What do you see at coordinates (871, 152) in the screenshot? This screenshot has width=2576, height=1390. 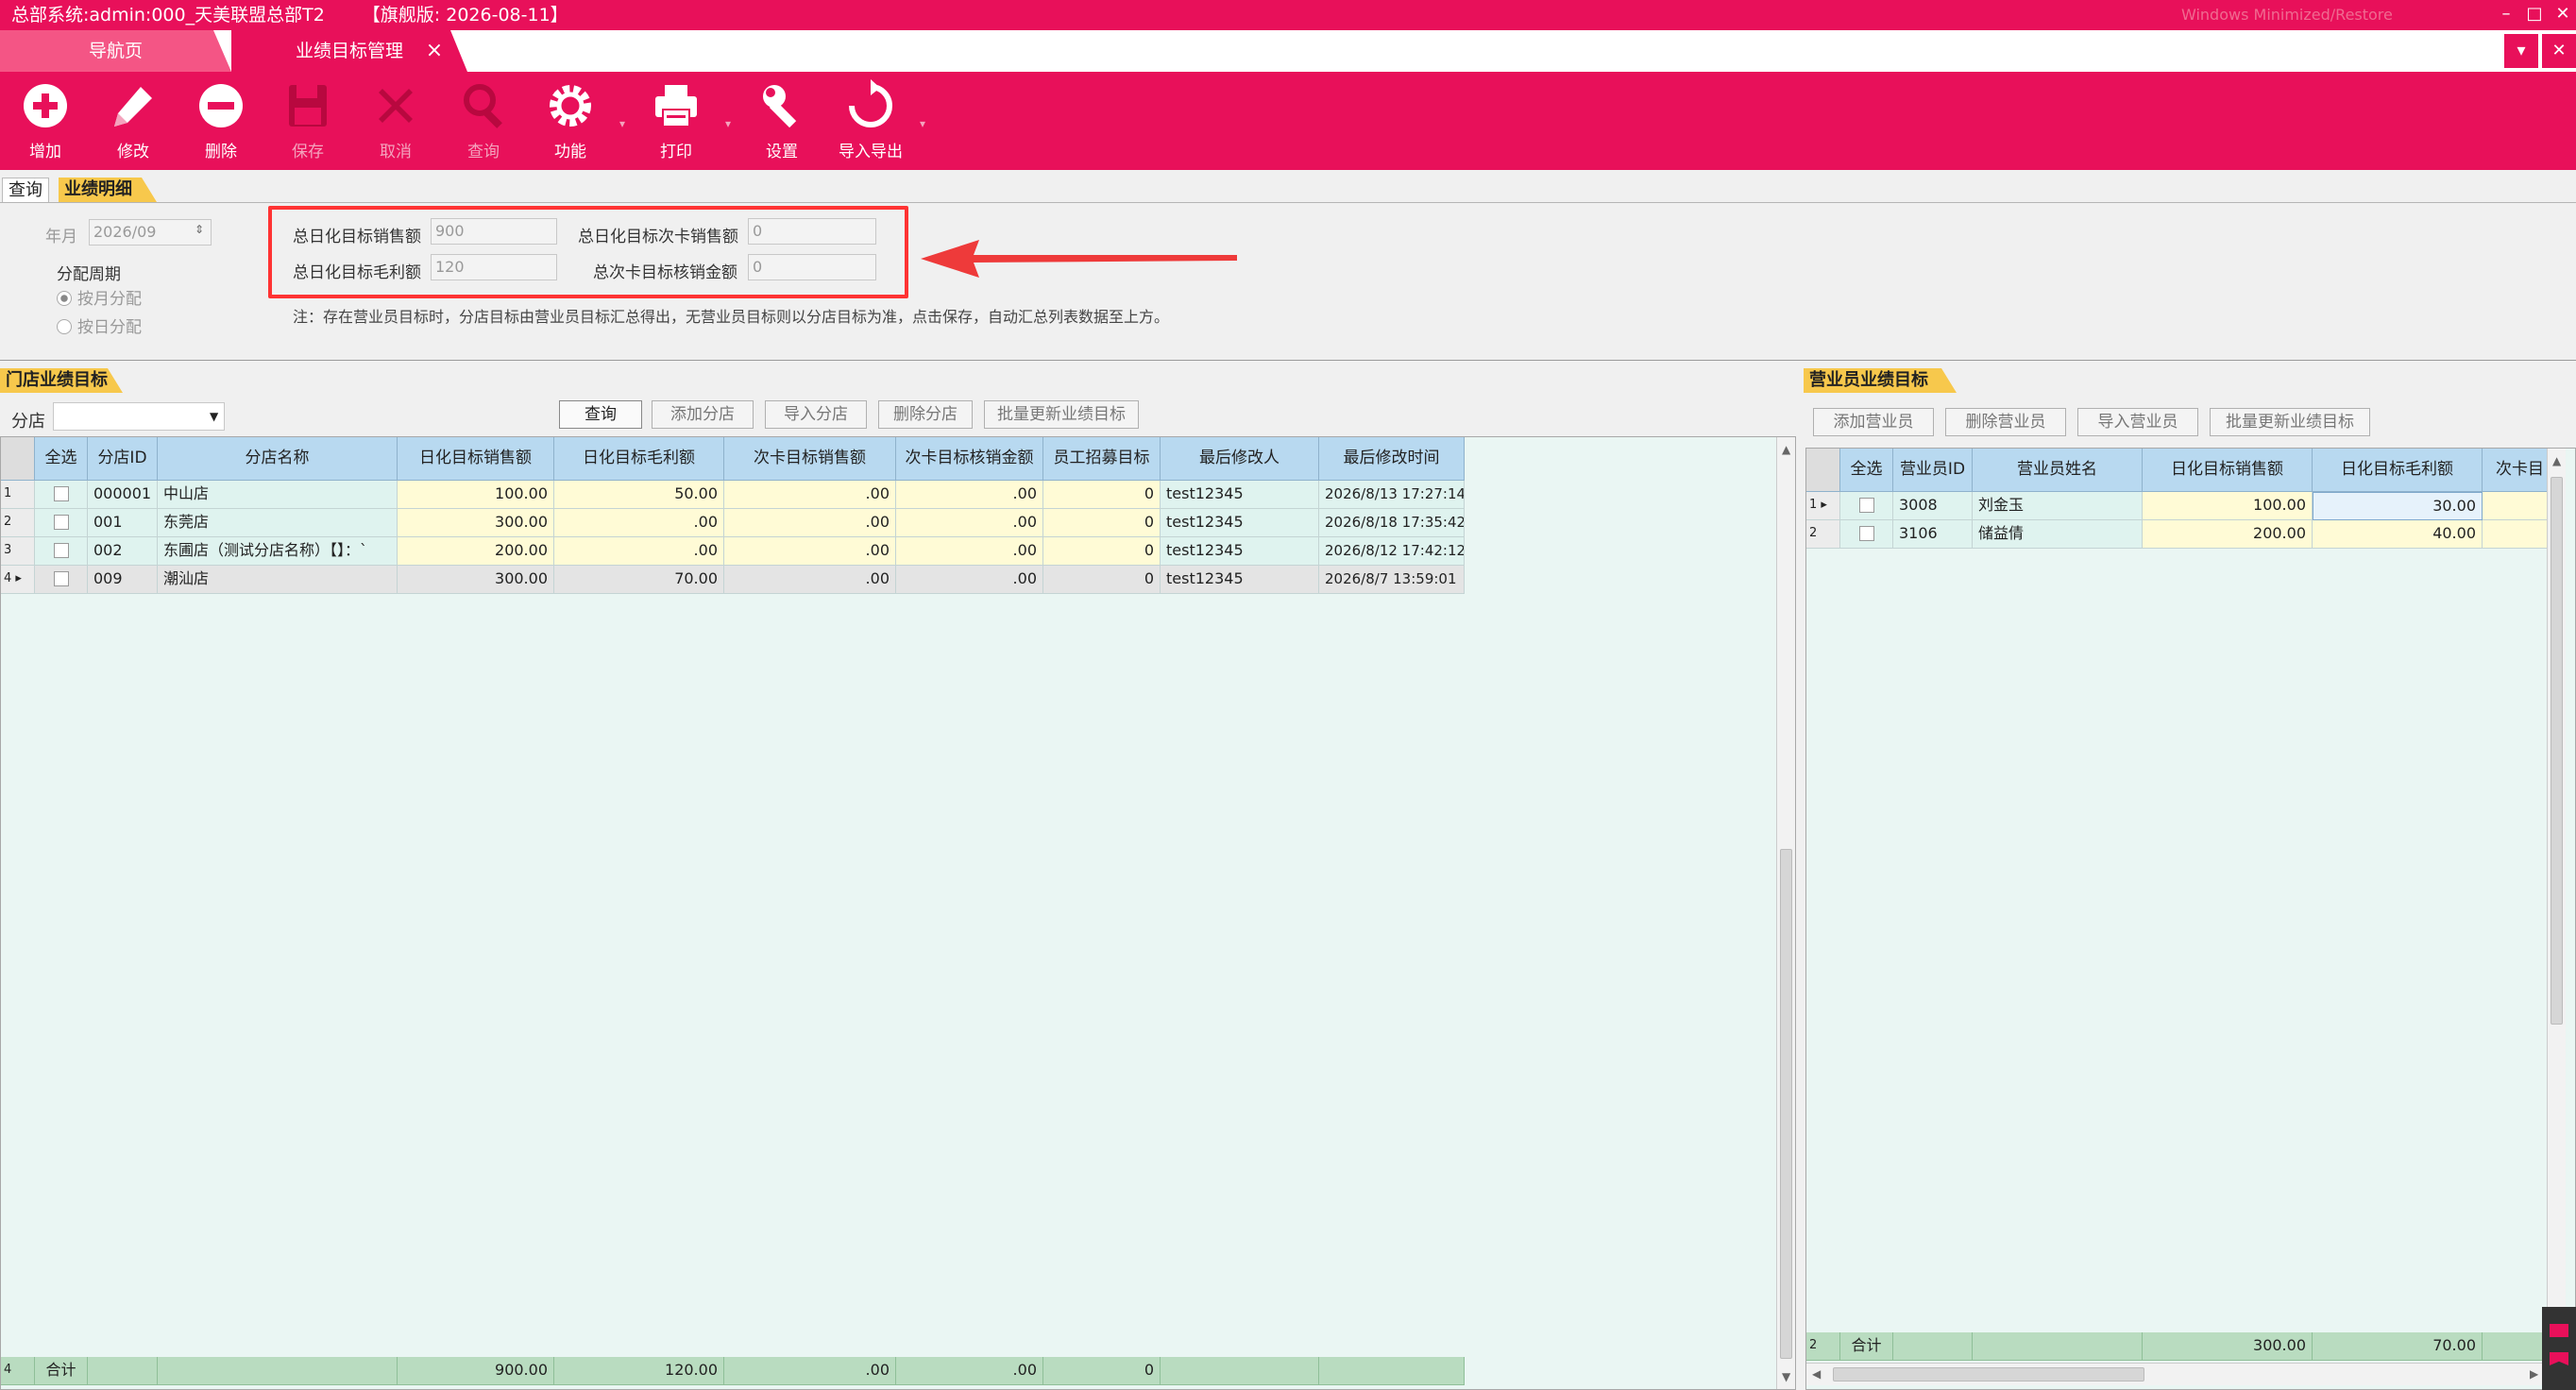 I see `import-export-label: 导入导出` at bounding box center [871, 152].